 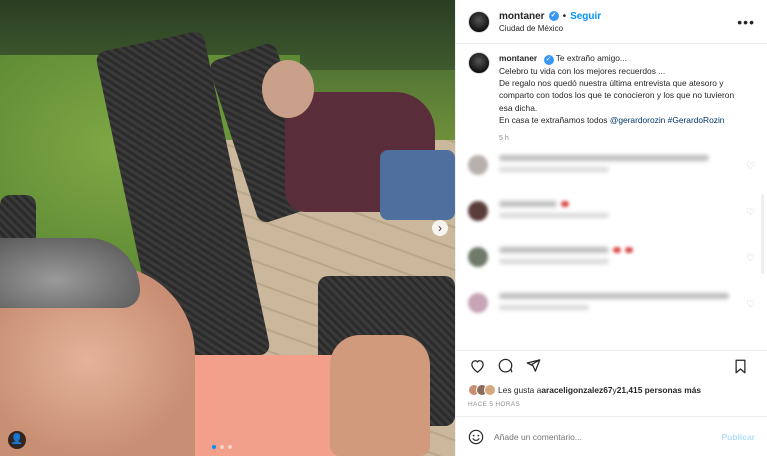 I want to click on comment-icon, so click(x=505, y=366).